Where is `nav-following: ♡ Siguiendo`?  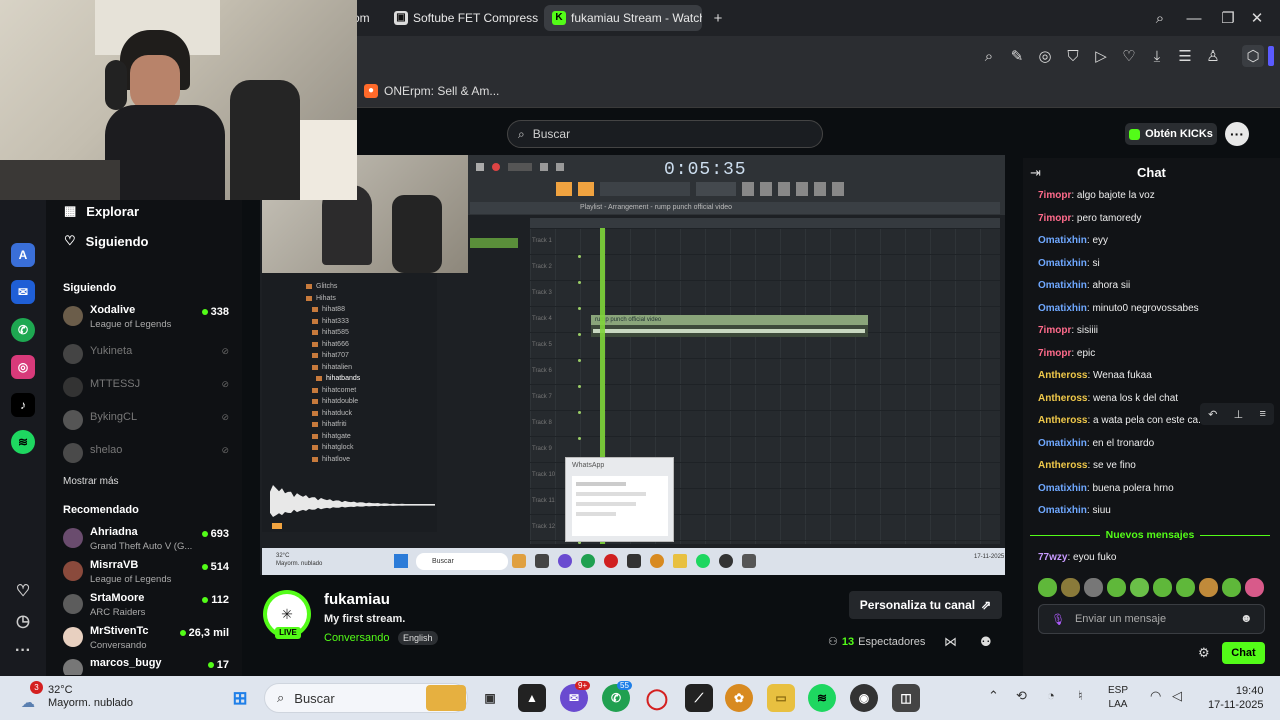 nav-following: ♡ Siguiendo is located at coordinates (106, 241).